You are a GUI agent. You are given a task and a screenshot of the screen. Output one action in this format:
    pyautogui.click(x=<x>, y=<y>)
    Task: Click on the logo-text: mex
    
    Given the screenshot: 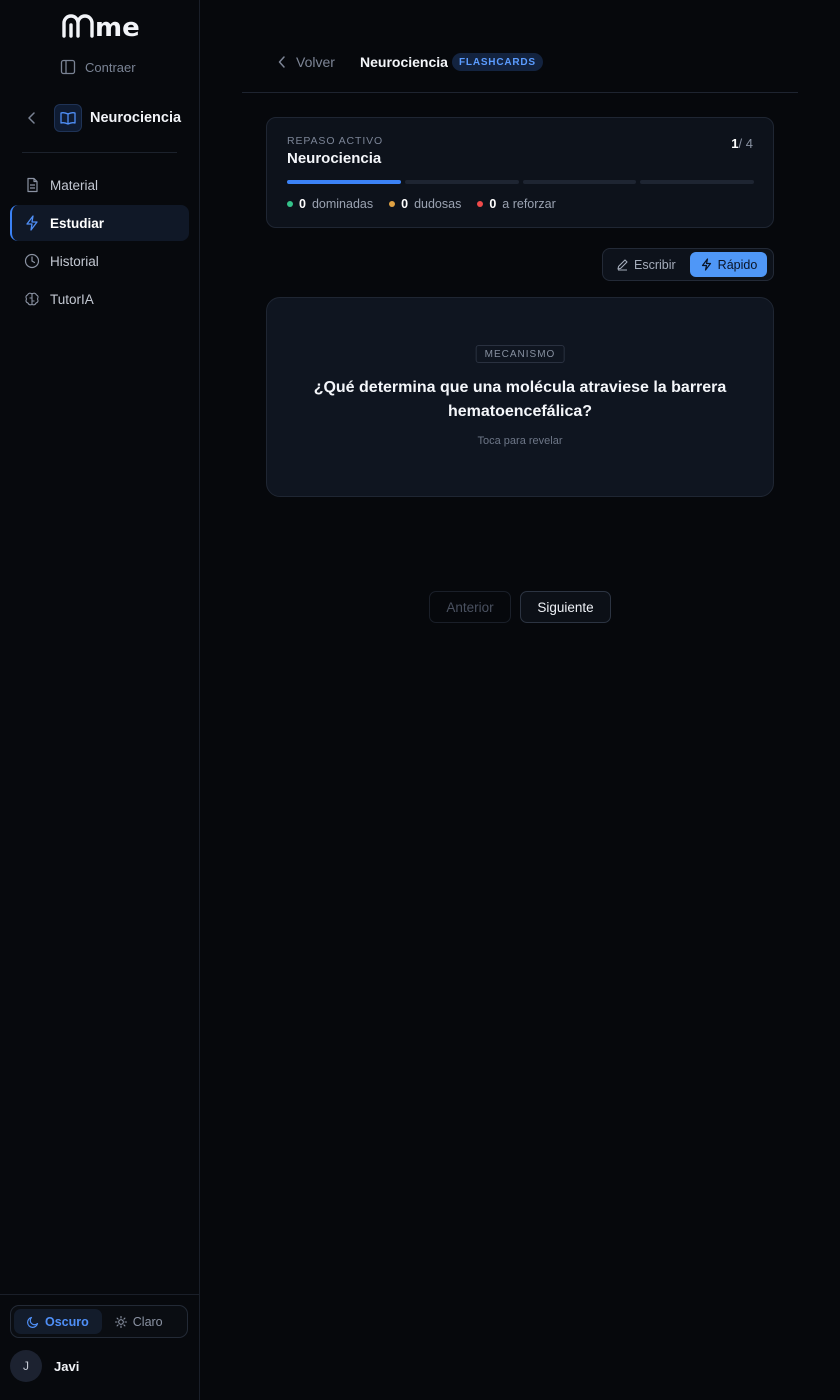 What is the action you would take?
    pyautogui.click(x=117, y=26)
    